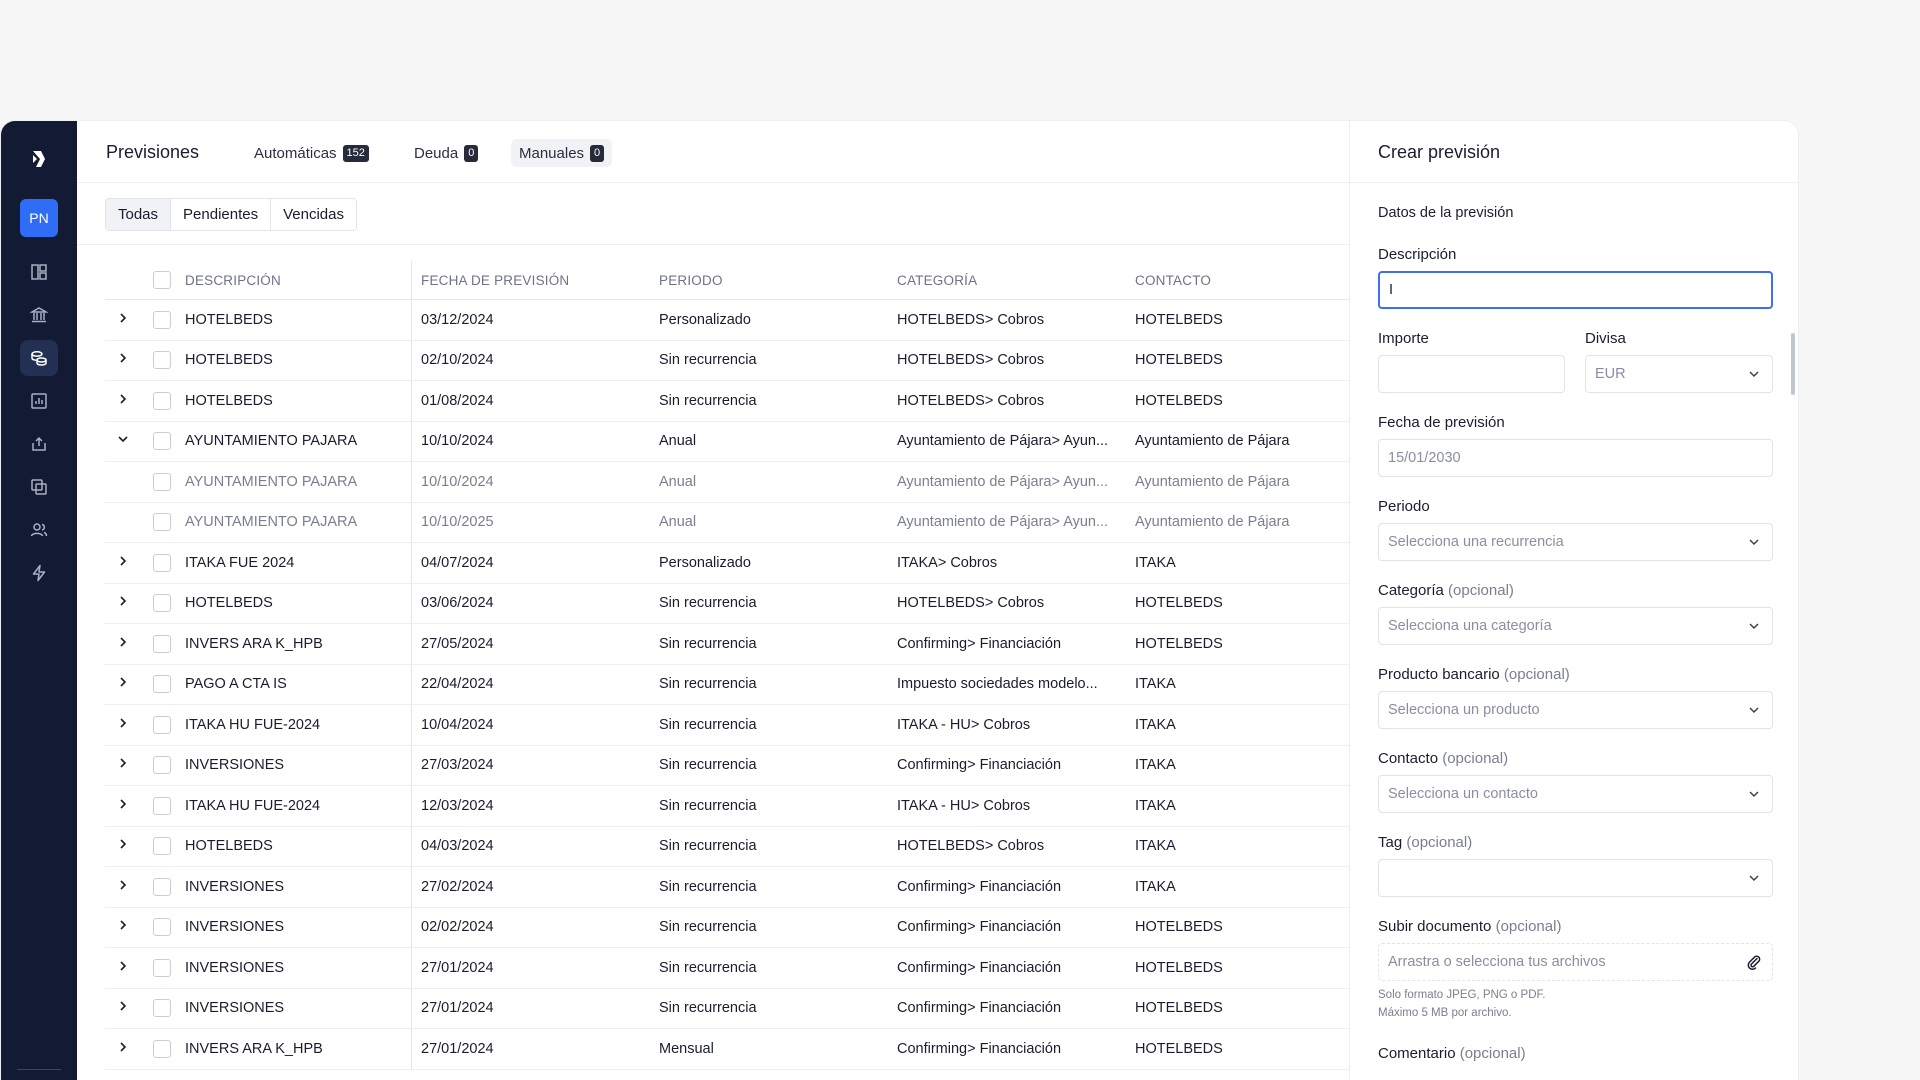 The width and height of the screenshot is (1920, 1080). Describe the element at coordinates (1575, 878) in the screenshot. I see `tag-select` at that location.